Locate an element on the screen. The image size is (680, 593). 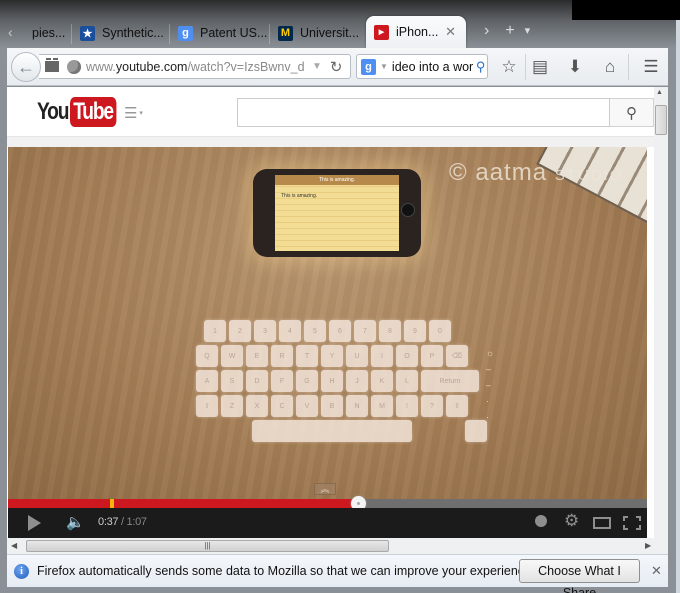
vertical-scroll-thumb is located at coordinates (661, 120).